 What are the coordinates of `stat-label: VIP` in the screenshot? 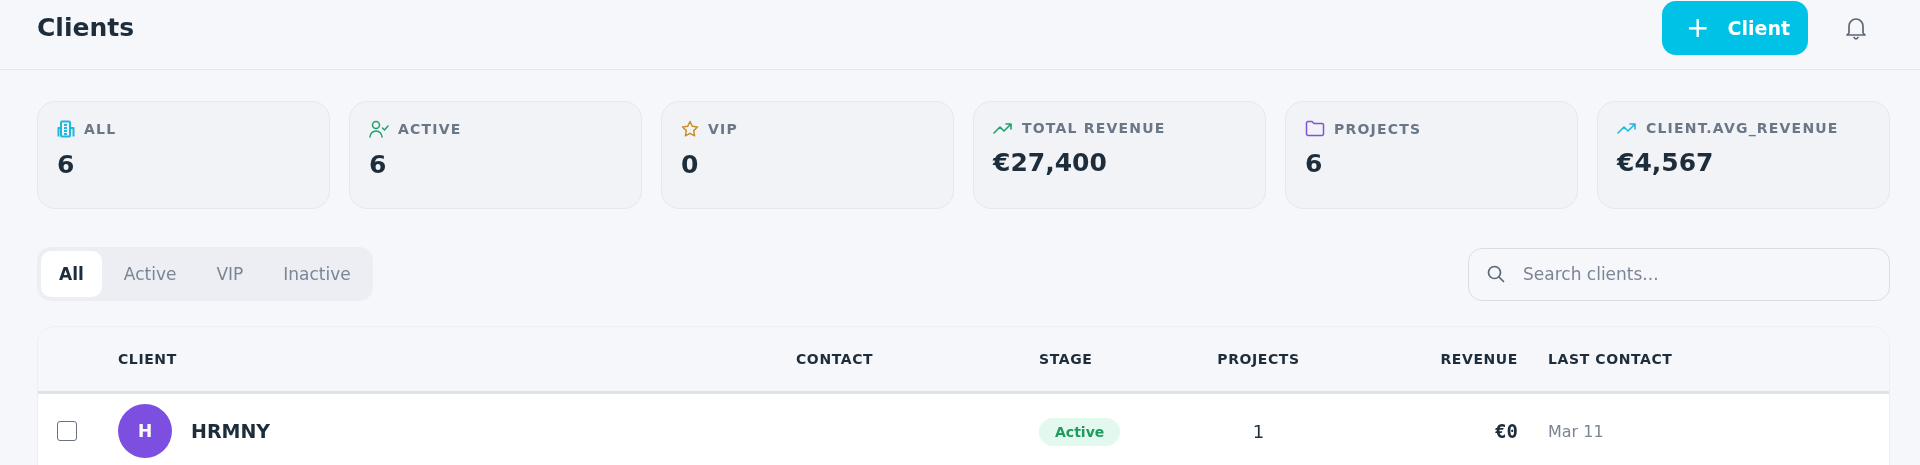 It's located at (723, 129).